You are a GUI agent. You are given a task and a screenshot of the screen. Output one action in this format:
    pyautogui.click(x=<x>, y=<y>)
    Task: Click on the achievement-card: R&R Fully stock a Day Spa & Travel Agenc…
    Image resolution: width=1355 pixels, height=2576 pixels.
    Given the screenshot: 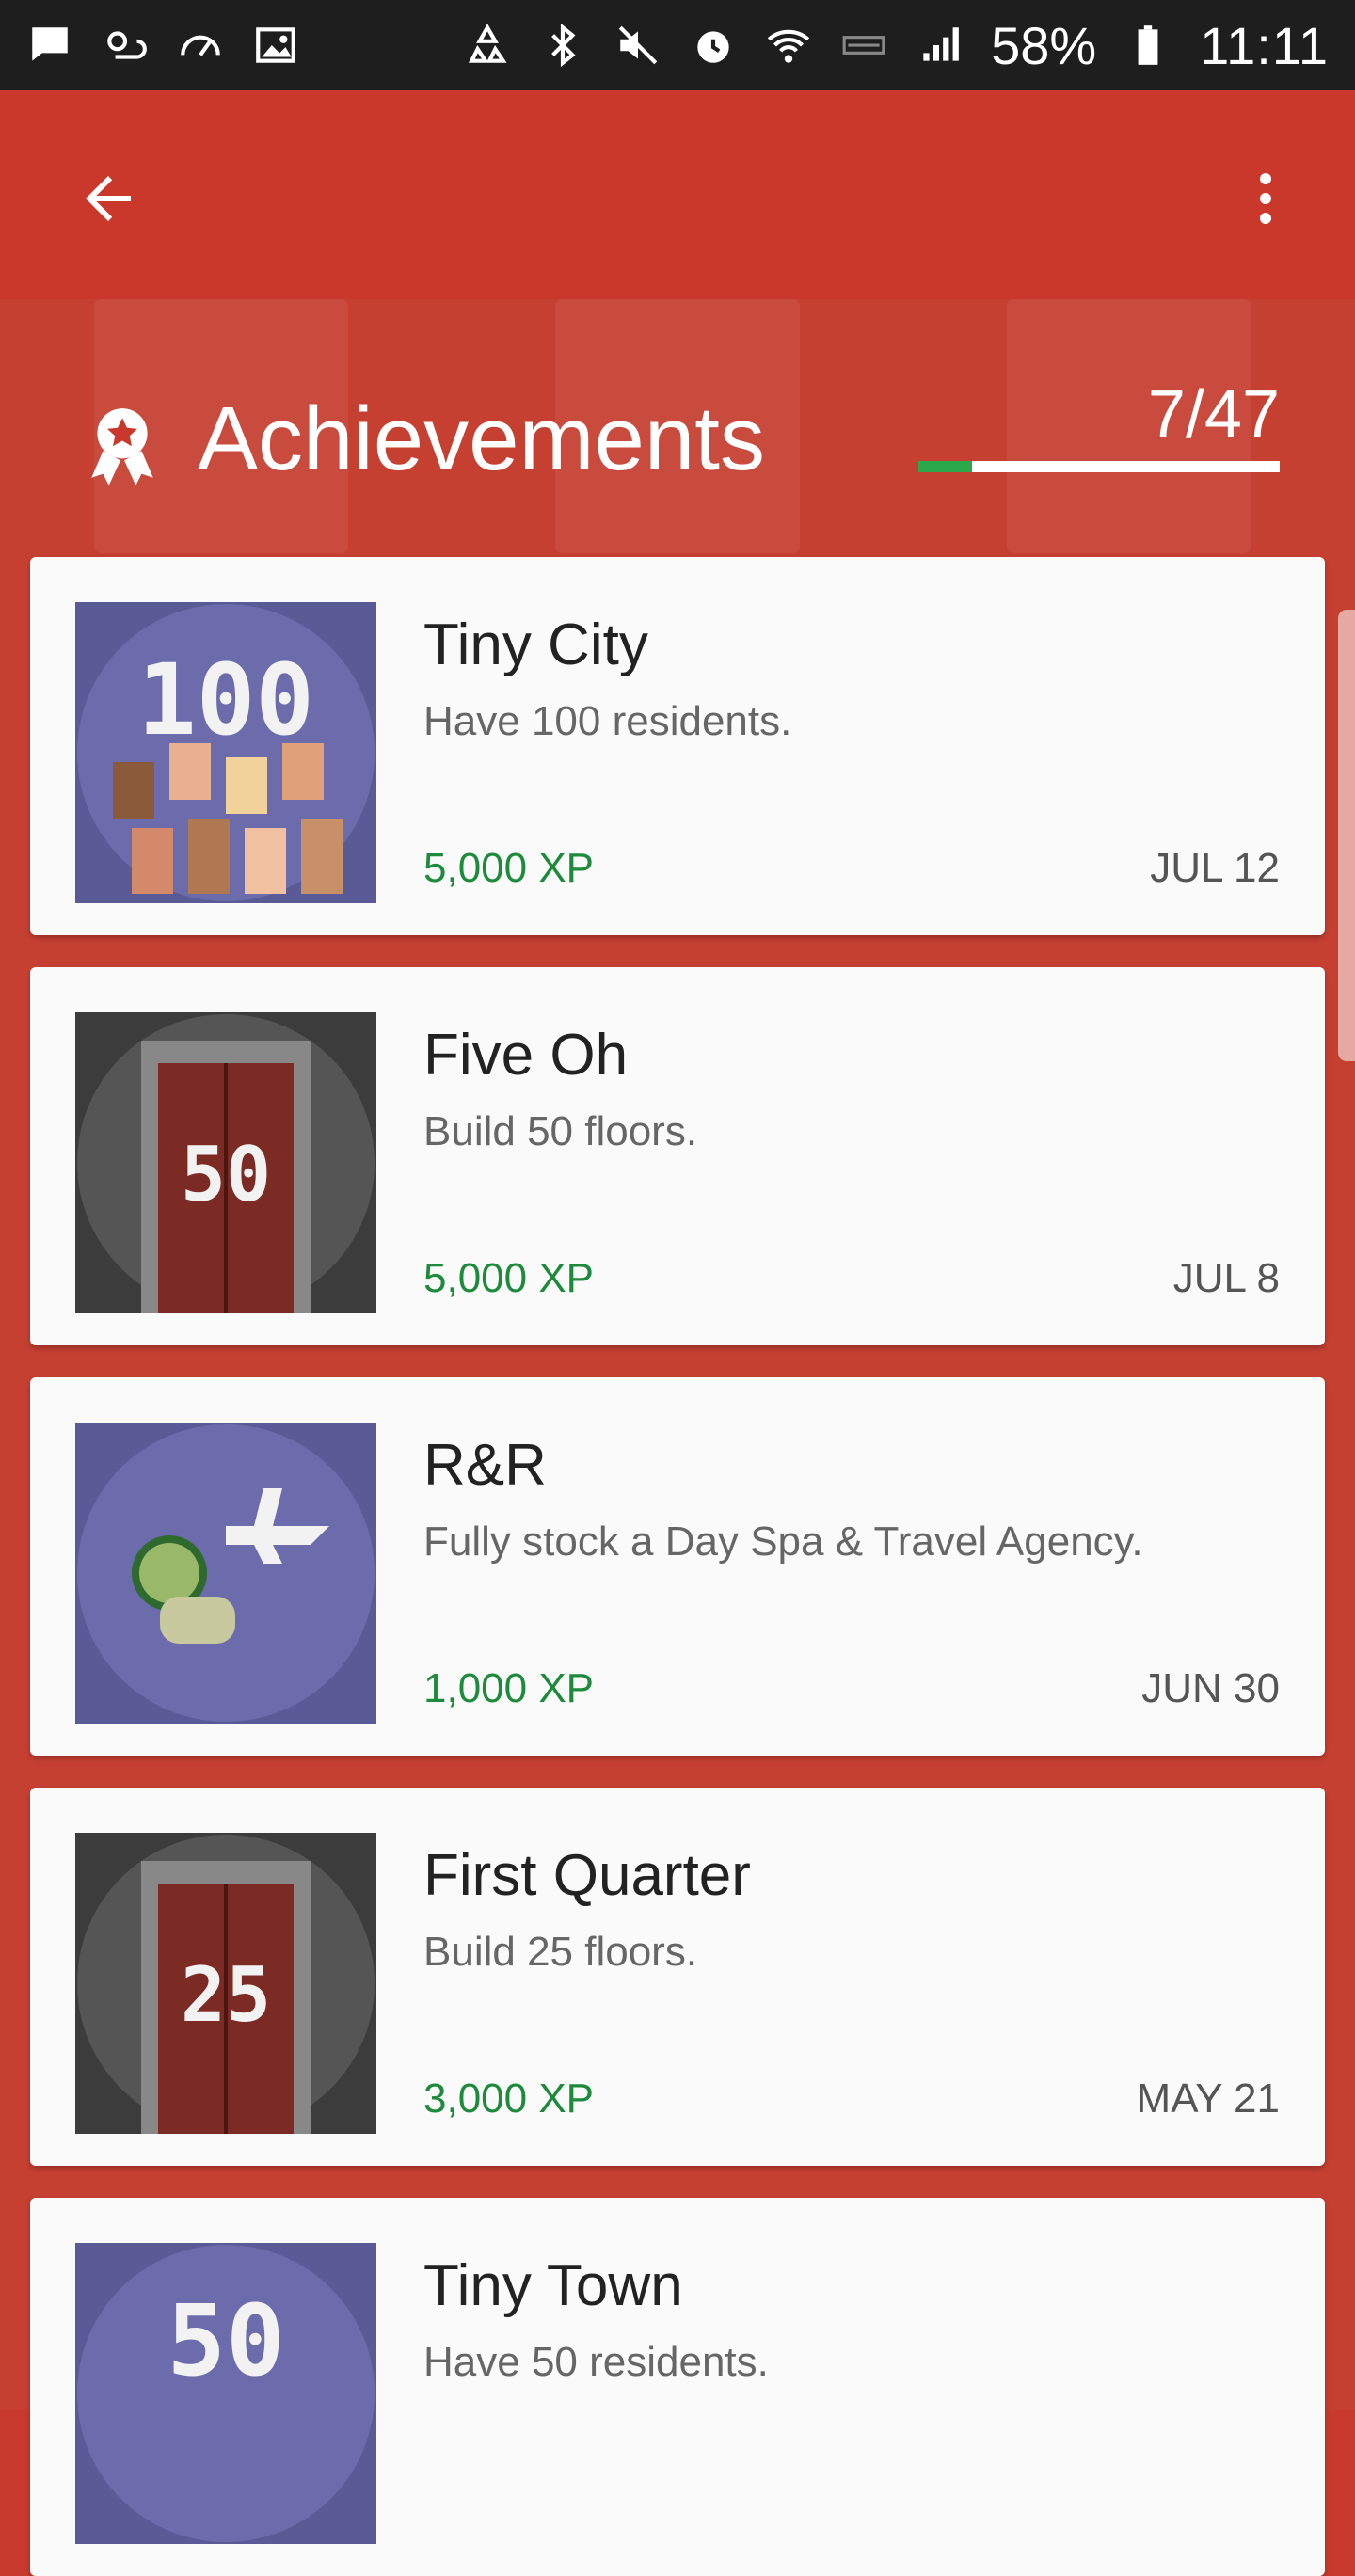 What is the action you would take?
    pyautogui.click(x=677, y=1566)
    